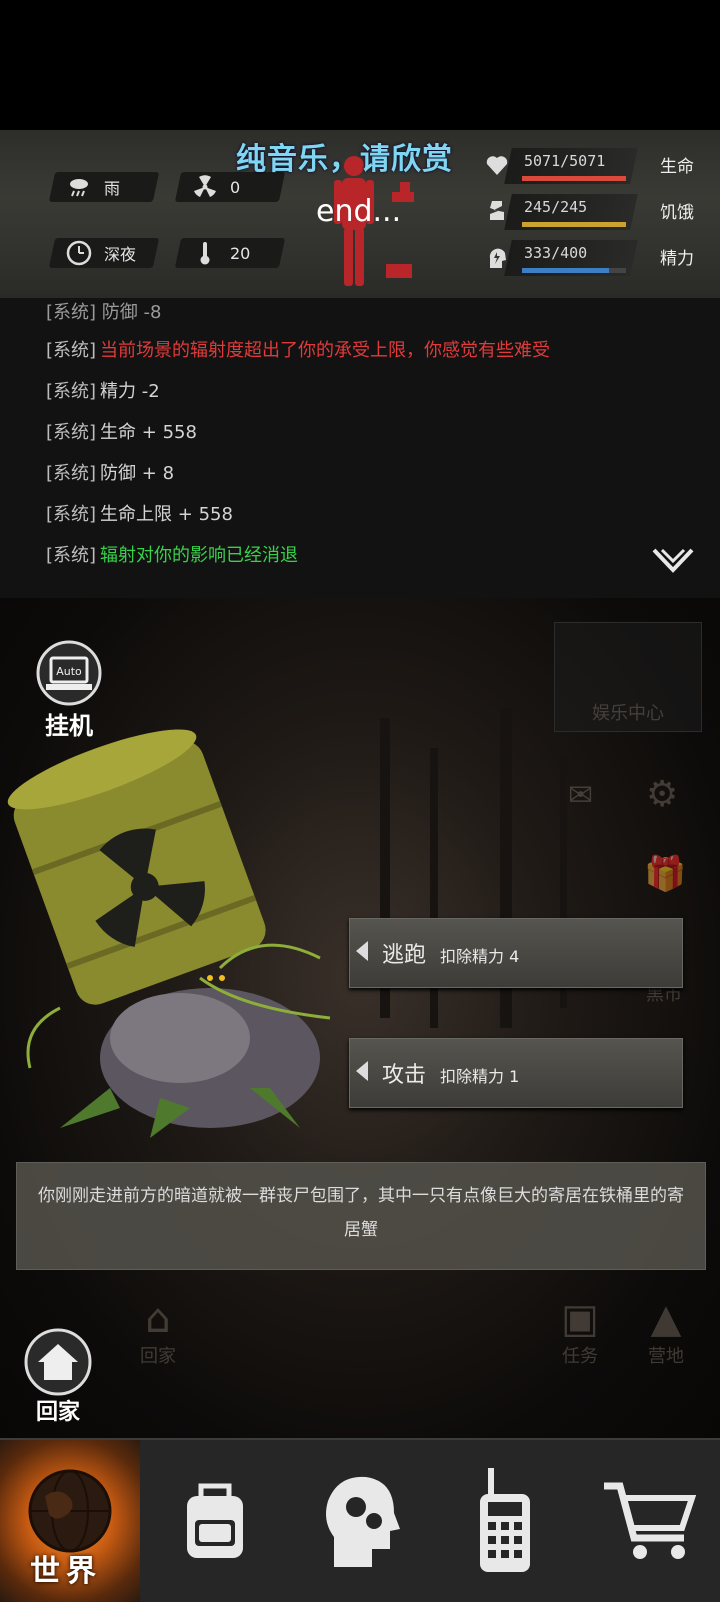 The height and width of the screenshot is (1602, 720). Describe the element at coordinates (574, 224) in the screenshot. I see `stat-hunger-fill` at that location.